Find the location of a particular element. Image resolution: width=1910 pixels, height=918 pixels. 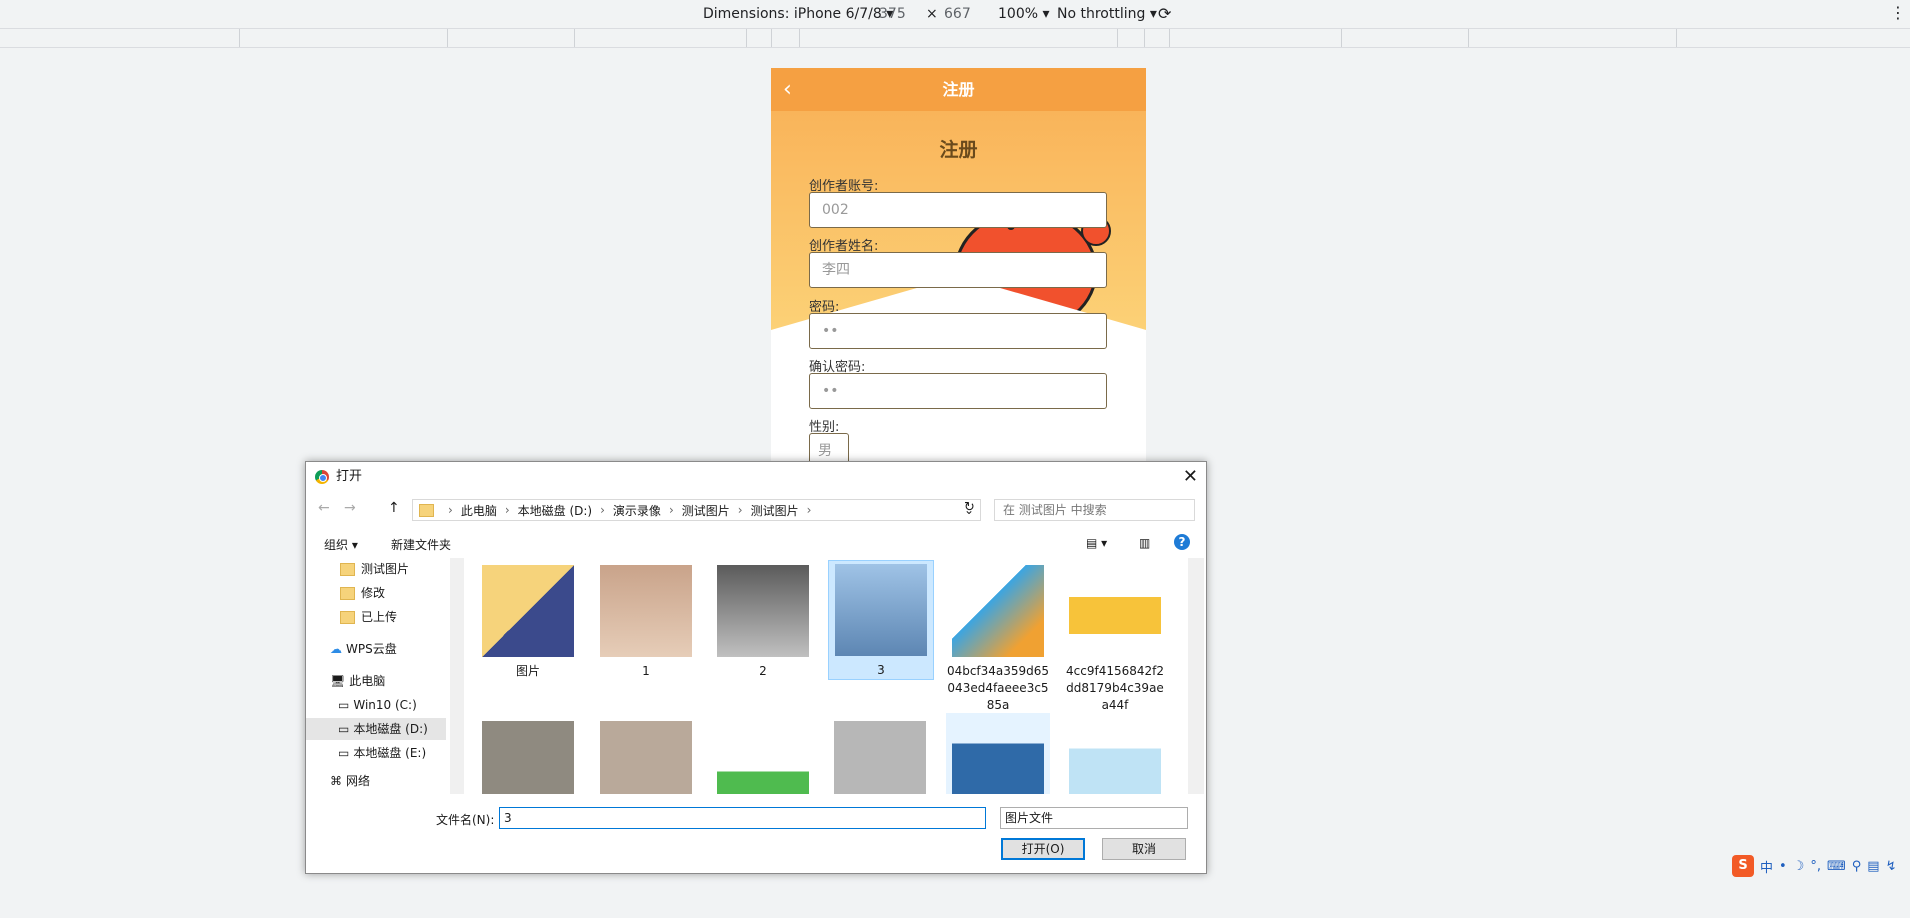

nav-bar: ‹ 注册 is located at coordinates (958, 89).